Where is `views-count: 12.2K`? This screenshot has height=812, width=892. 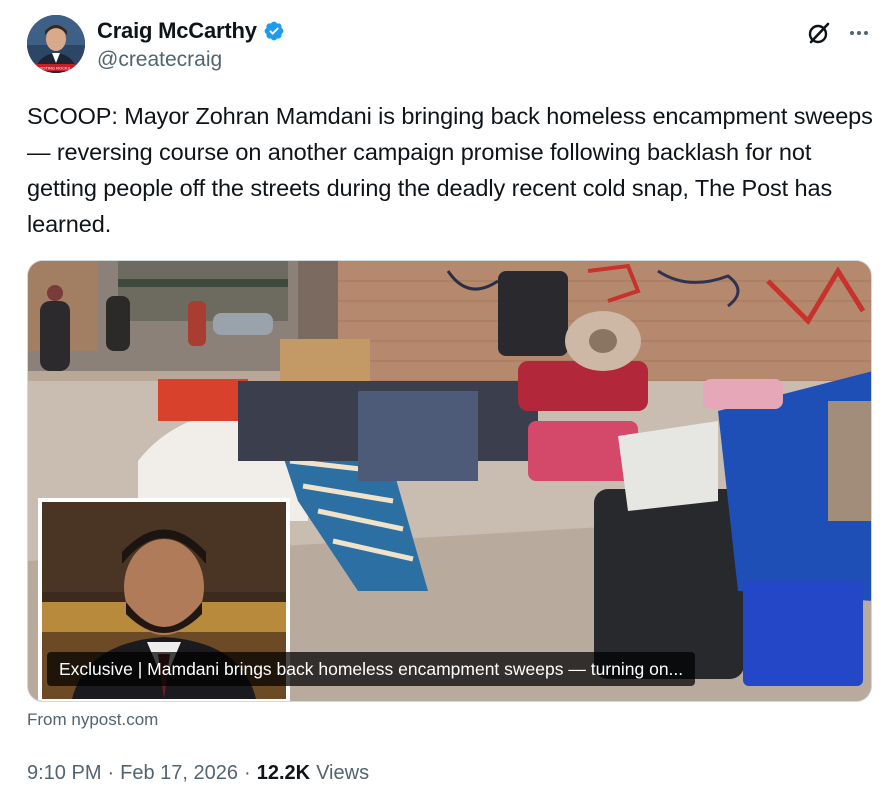
views-count: 12.2K is located at coordinates (283, 773).